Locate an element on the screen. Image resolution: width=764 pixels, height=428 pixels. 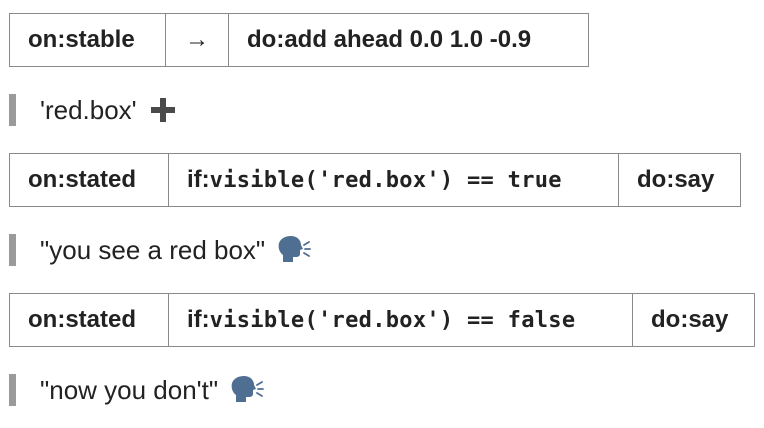
note-row-2: "you see a red box" is located at coordinates (160, 250).